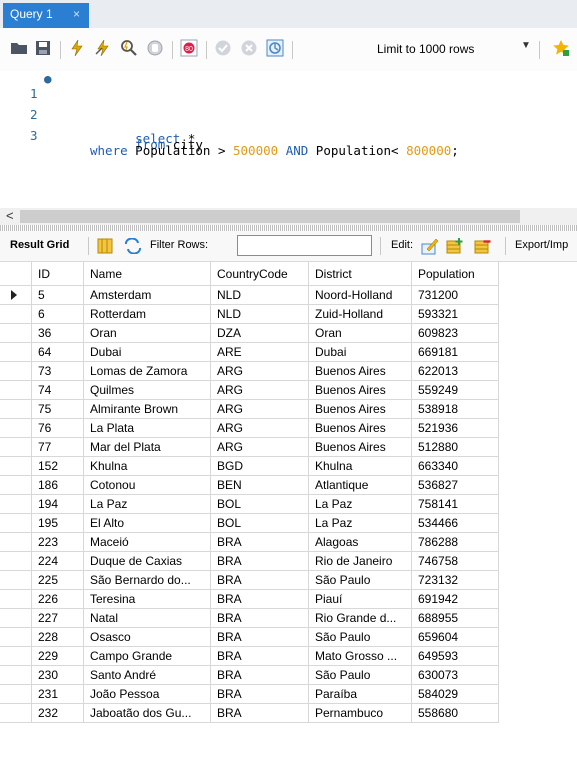 This screenshot has height=777, width=577. Describe the element at coordinates (455, 599) in the screenshot. I see `table-cell: 691942` at that location.